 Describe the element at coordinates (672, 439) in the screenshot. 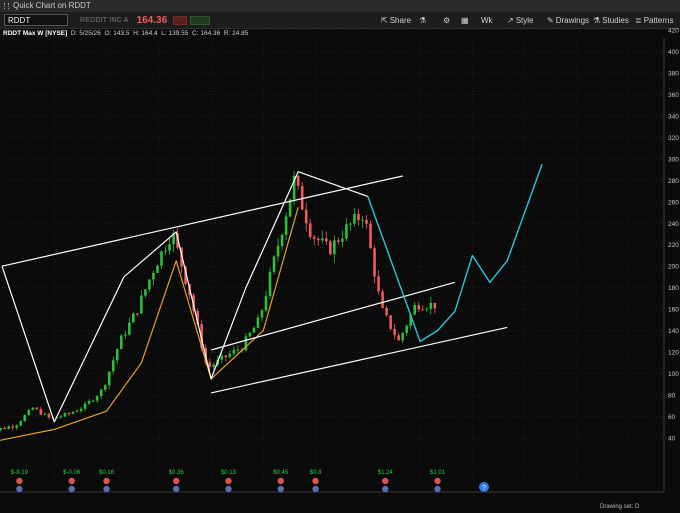

I see `y-tick-label: 40` at that location.